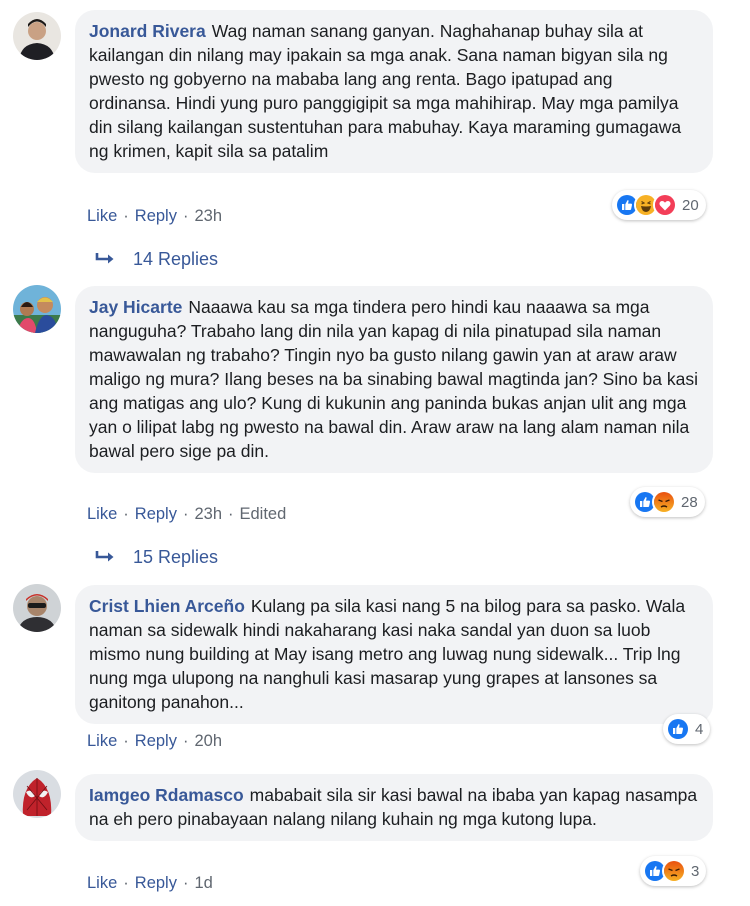 The width and height of the screenshot is (750, 906). What do you see at coordinates (147, 31) in the screenshot?
I see `comment-author: Jonard Rivera` at bounding box center [147, 31].